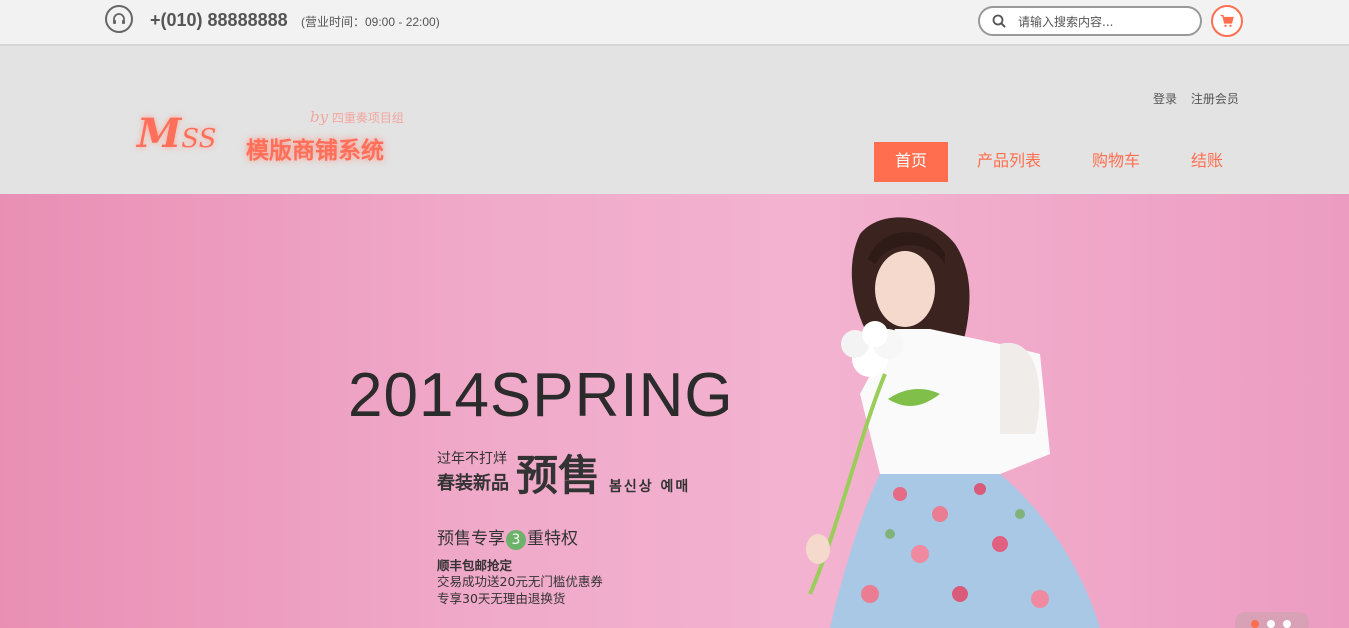  What do you see at coordinates (541, 395) in the screenshot?
I see `headline: 2014SPRING` at bounding box center [541, 395].